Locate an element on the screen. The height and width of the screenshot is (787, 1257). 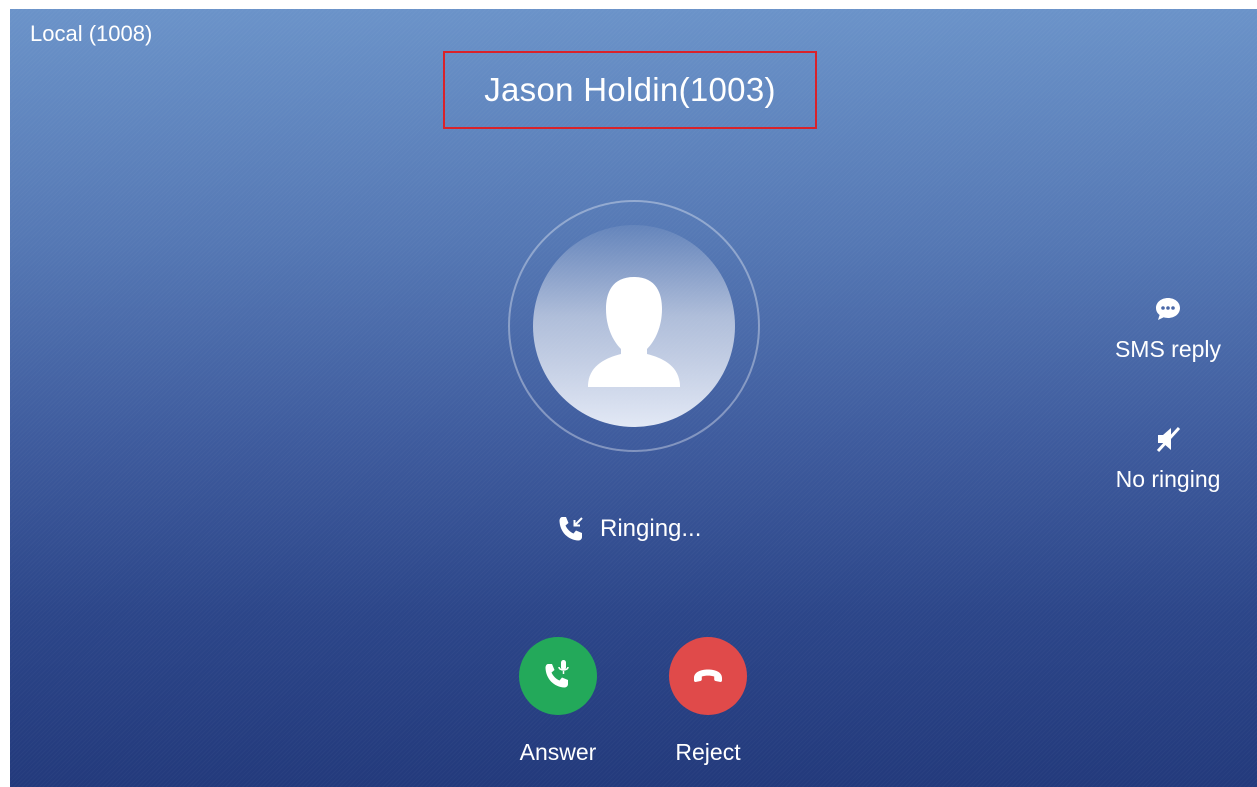
avatar is located at coordinates (634, 326).